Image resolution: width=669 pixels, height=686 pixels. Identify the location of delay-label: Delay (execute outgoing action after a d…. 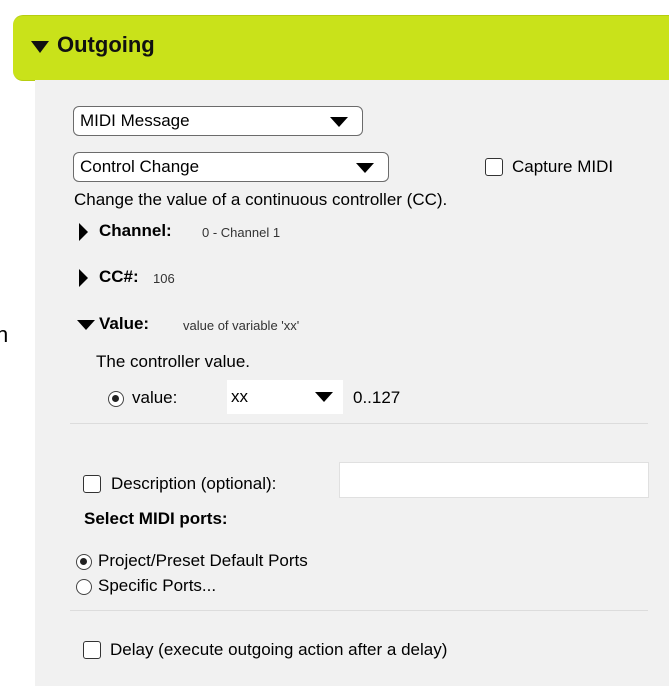
(279, 649).